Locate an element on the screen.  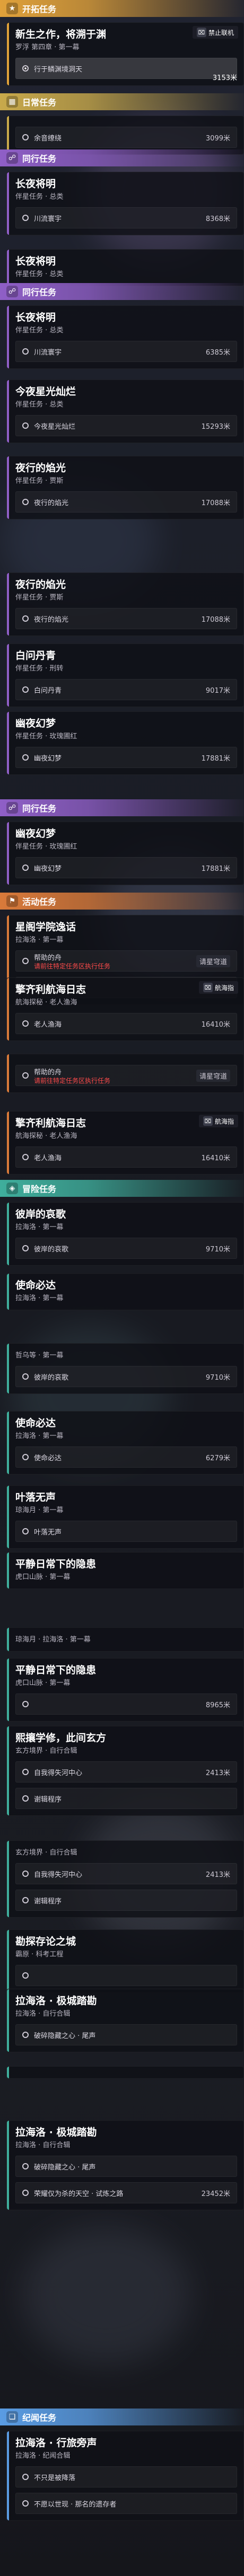
quest-card: 今夜星光灿烂 伴星任务 · 总类 今夜星光灿烂 15293米 is located at coordinates (125, 411).